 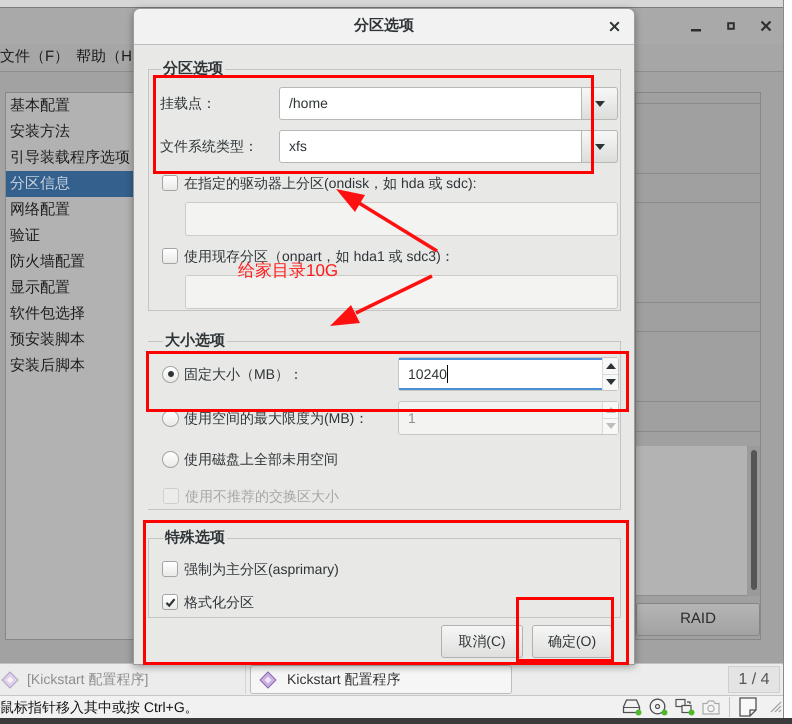 What do you see at coordinates (70, 288) in the screenshot?
I see `sidebar-item: 显示配置` at bounding box center [70, 288].